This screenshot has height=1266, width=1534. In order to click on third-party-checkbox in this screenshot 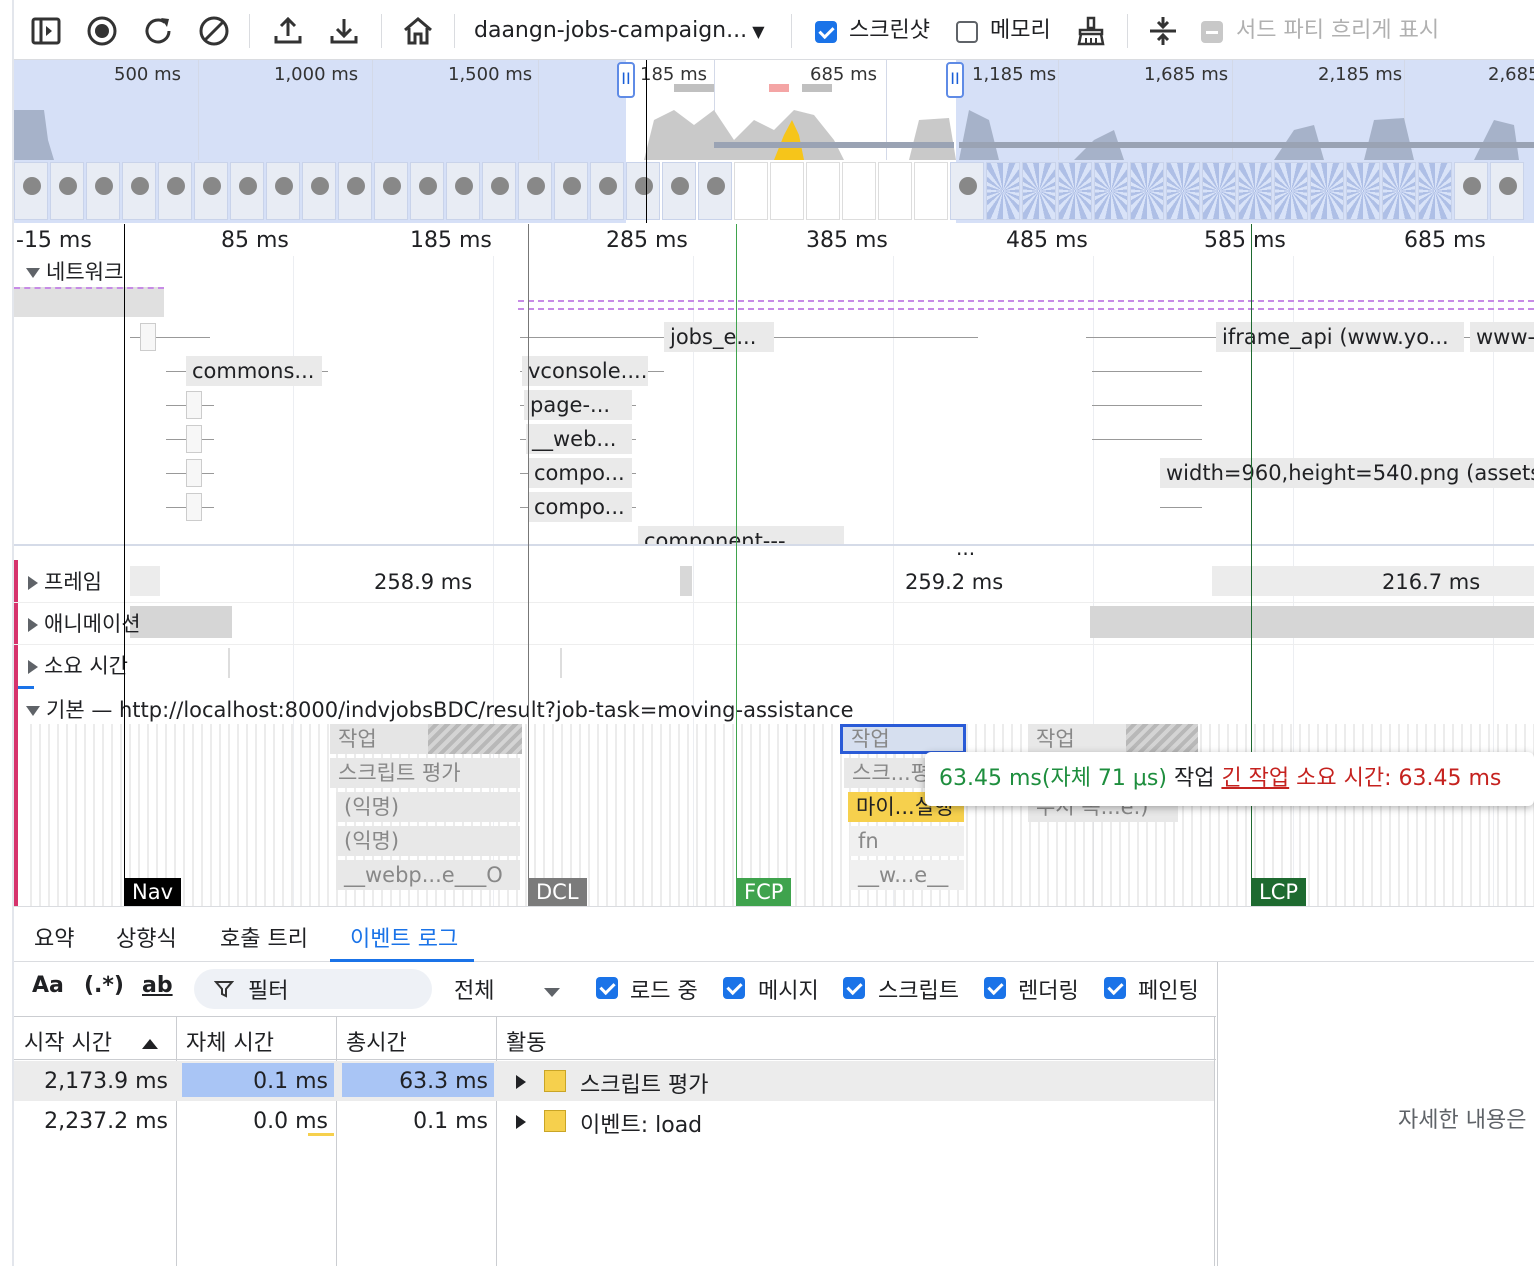, I will do `click(1212, 32)`.